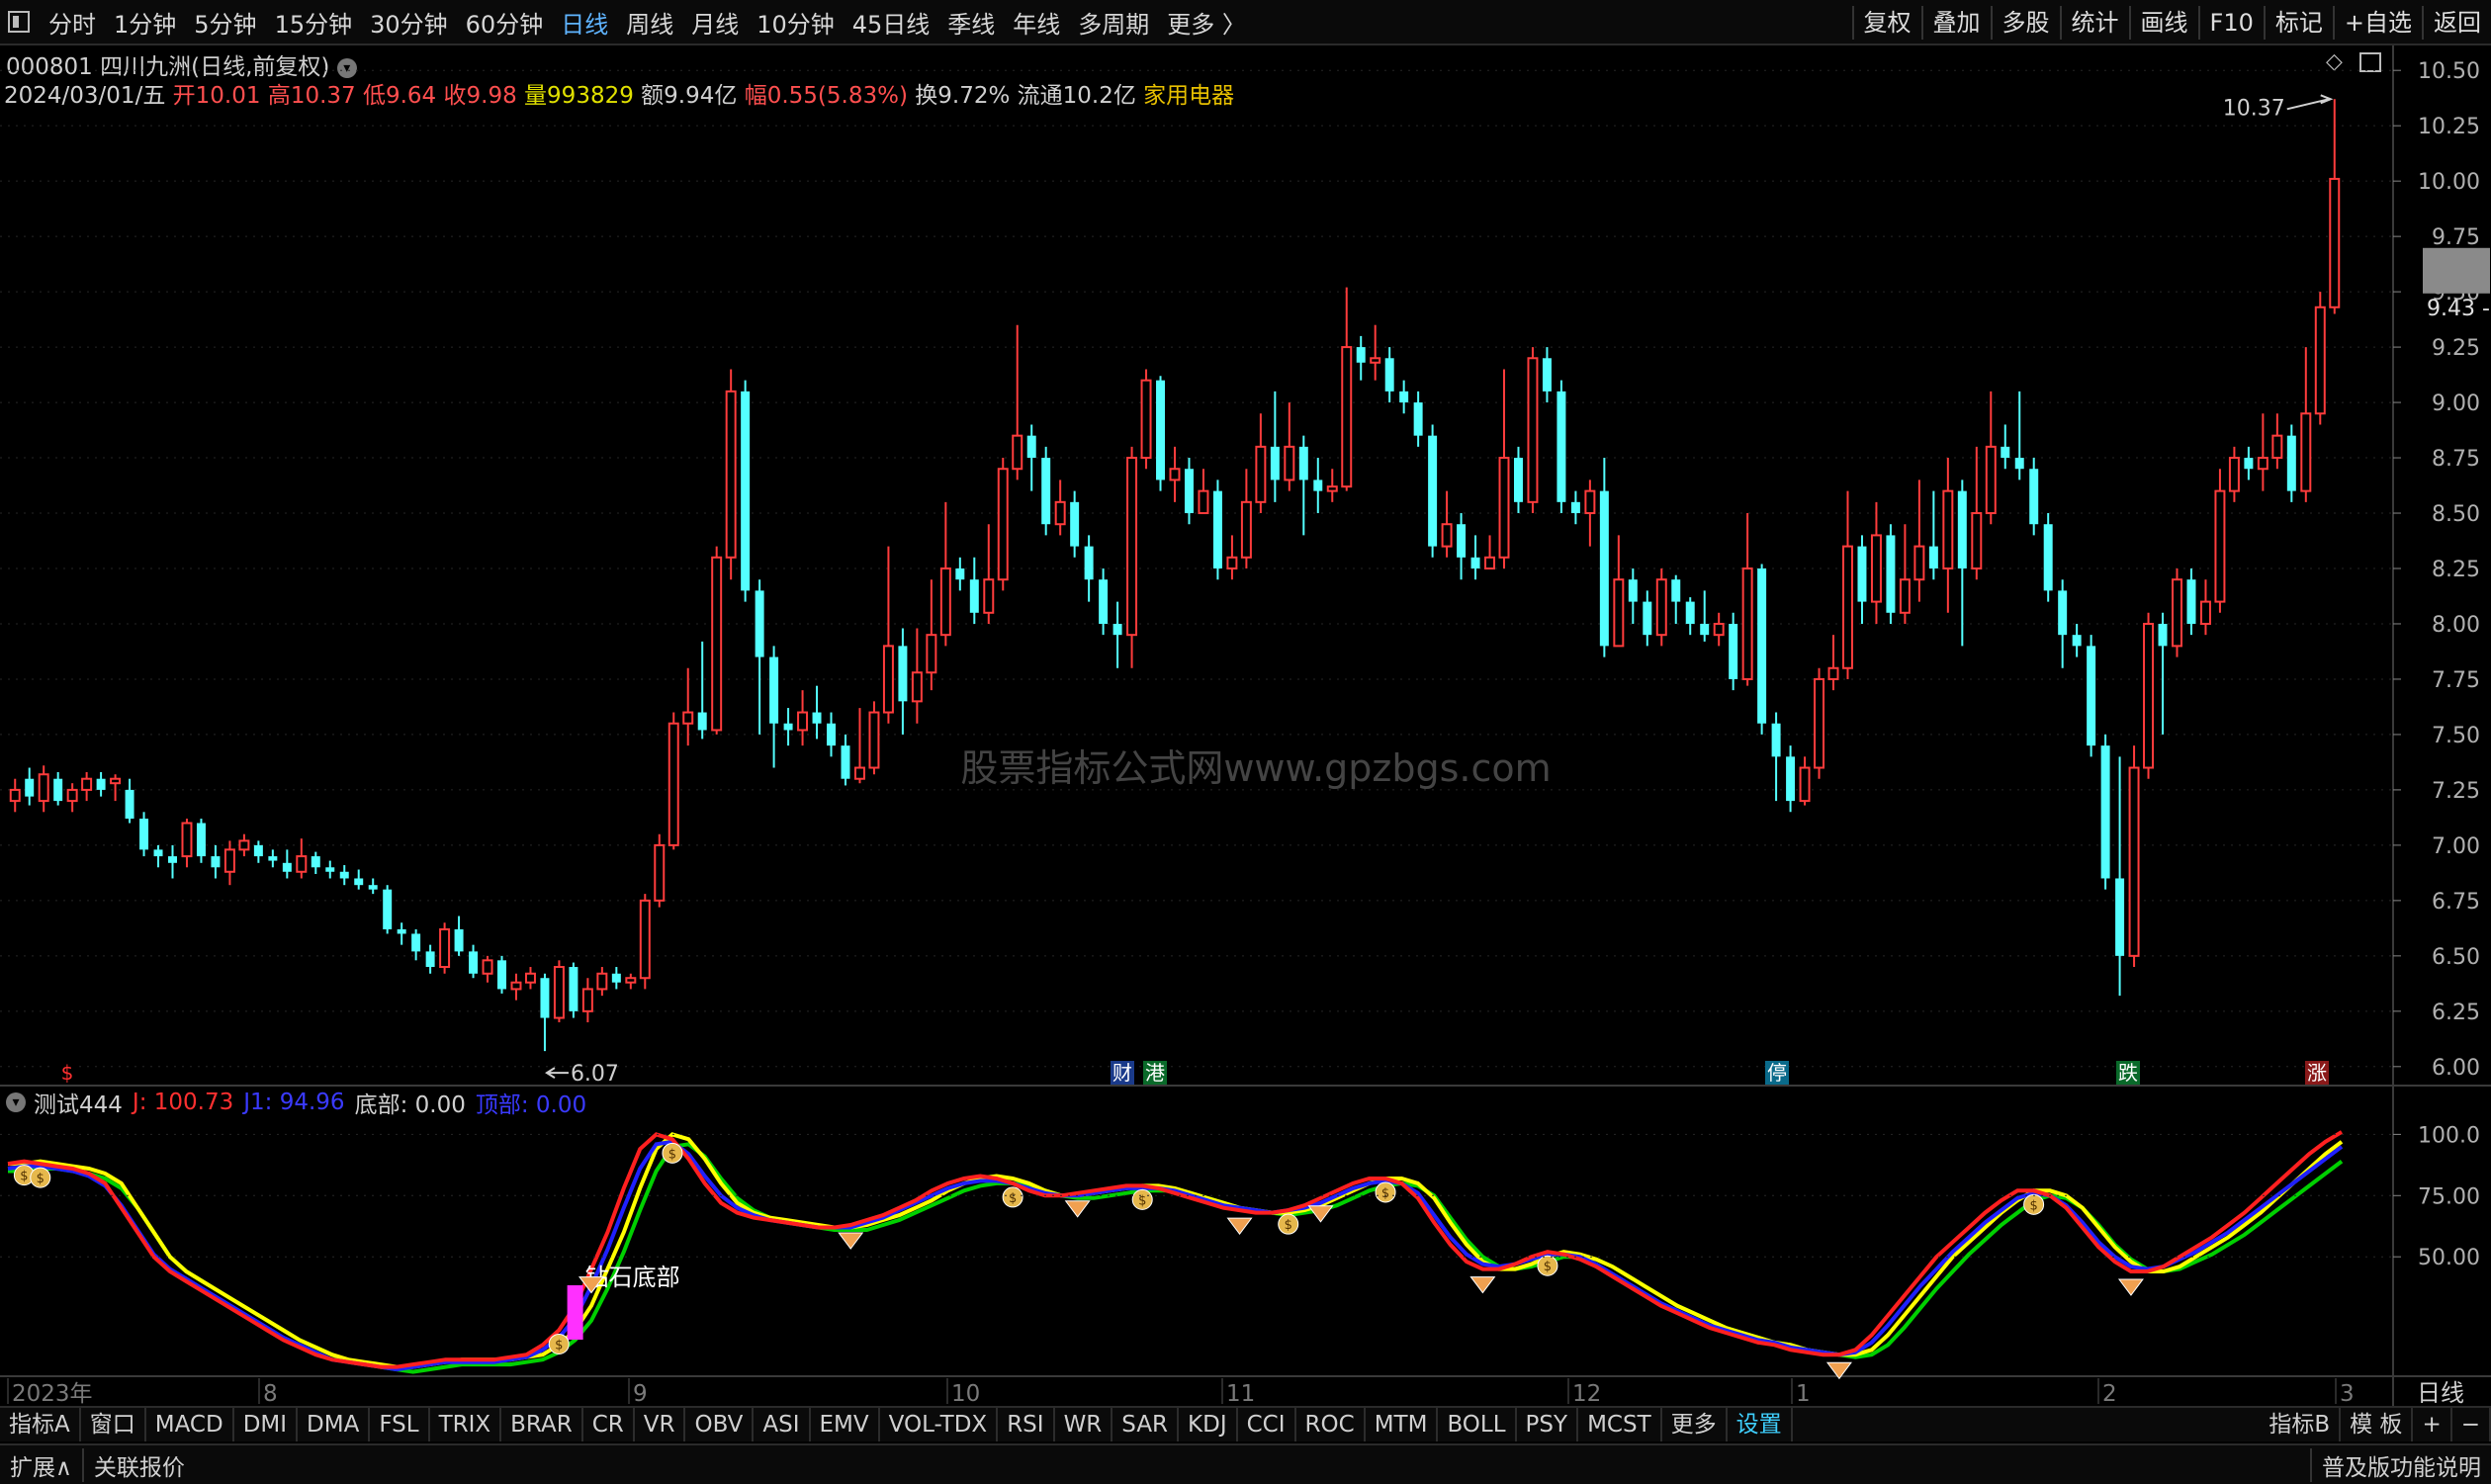  Describe the element at coordinates (660, 1424) in the screenshot. I see `indicator-tab: VR` at that location.